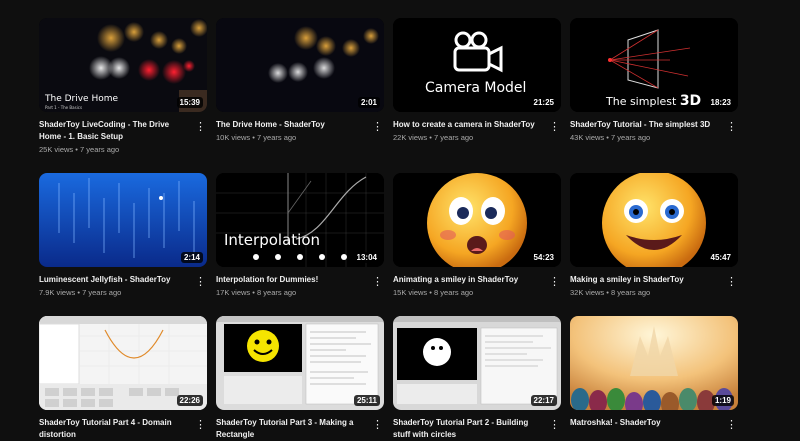  I want to click on video-thumbnail: 1:19, so click(654, 363).